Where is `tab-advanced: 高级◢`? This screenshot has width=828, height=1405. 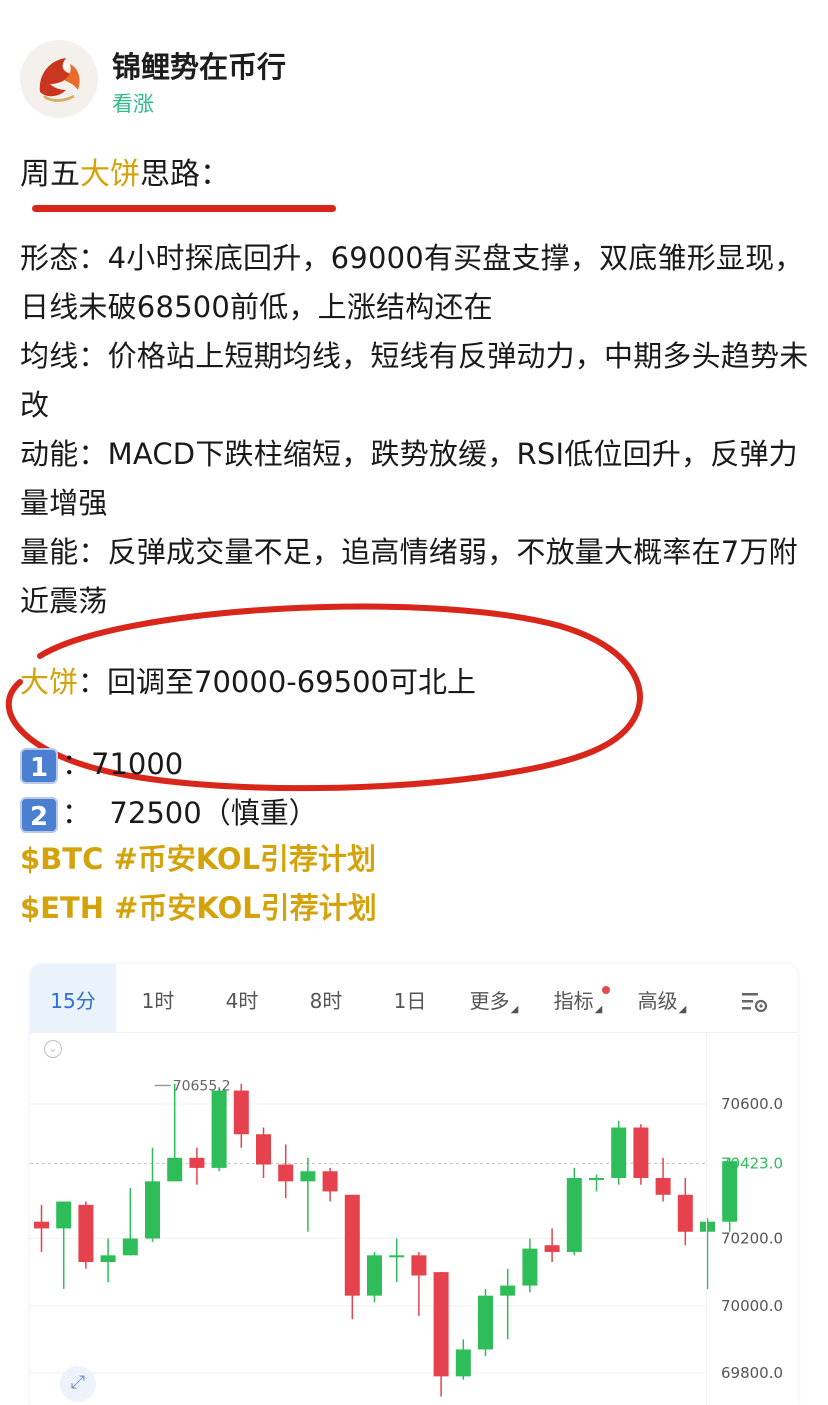
tab-advanced: 高级◢ is located at coordinates (662, 998).